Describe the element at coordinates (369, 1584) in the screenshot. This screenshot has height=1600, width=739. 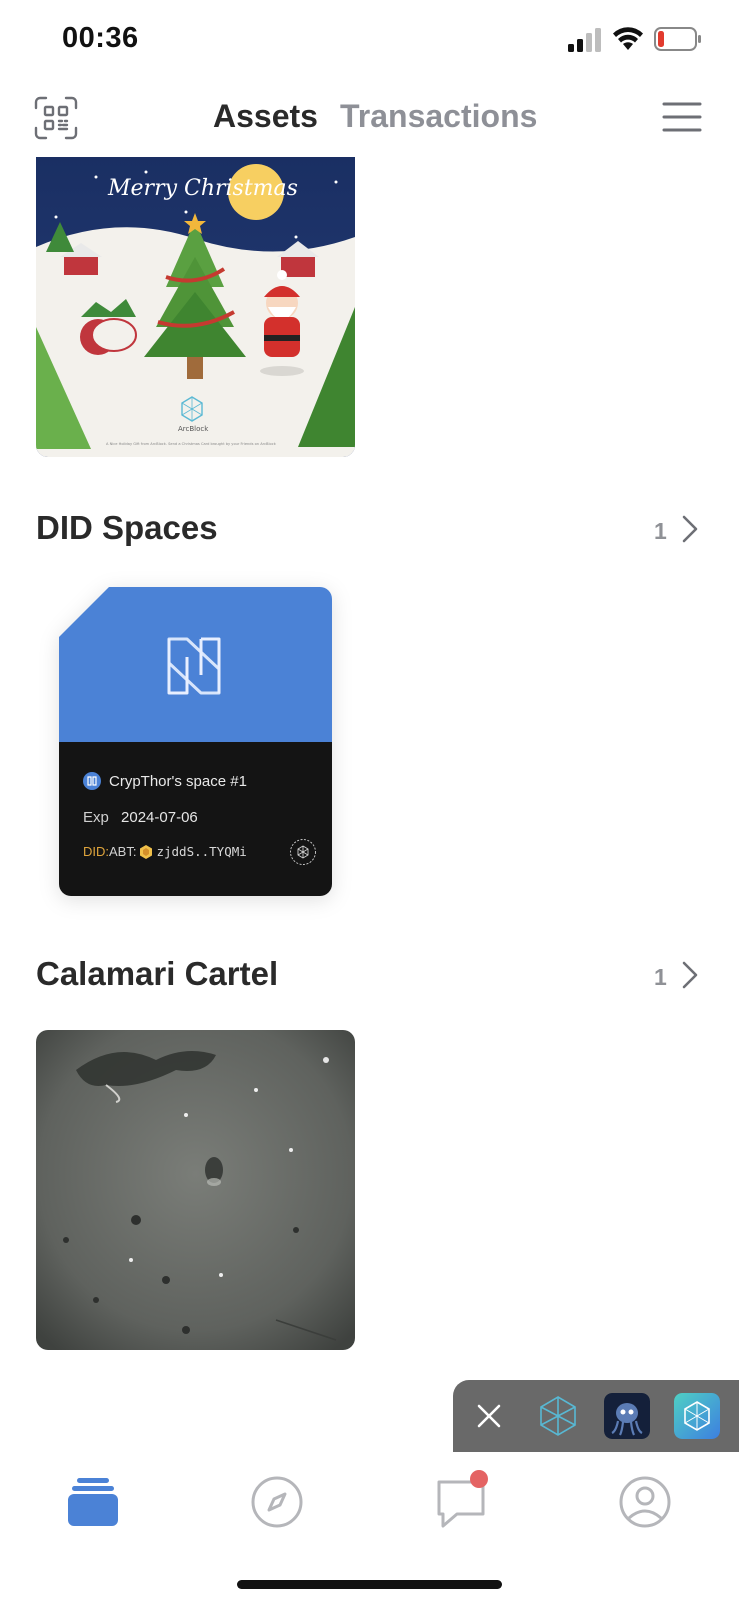
I see `home-indicator` at that location.